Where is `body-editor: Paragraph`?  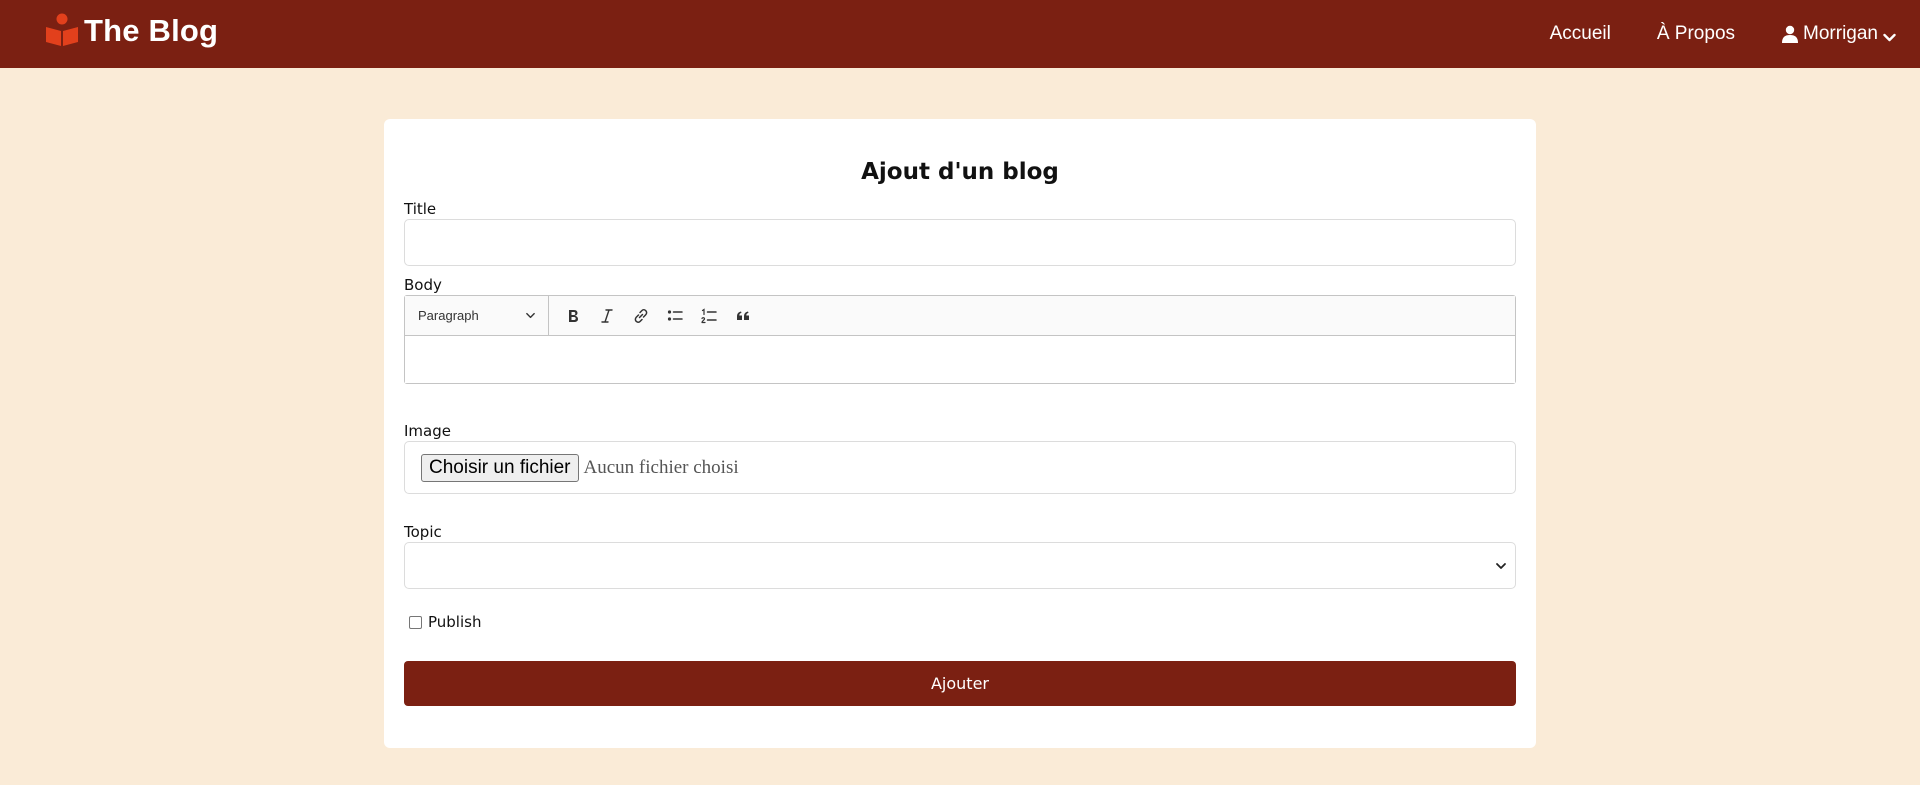
body-editor: Paragraph is located at coordinates (960, 339).